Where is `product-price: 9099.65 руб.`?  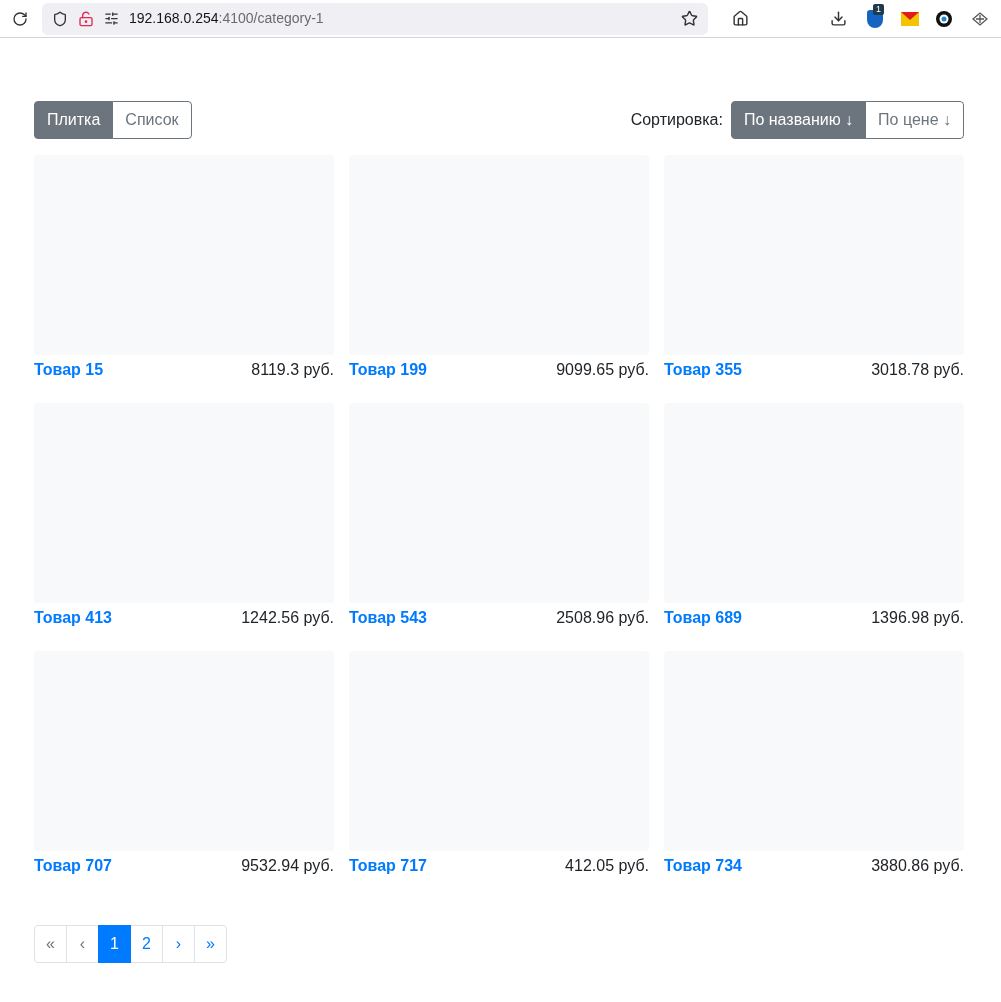
product-price: 9099.65 руб. is located at coordinates (602, 370).